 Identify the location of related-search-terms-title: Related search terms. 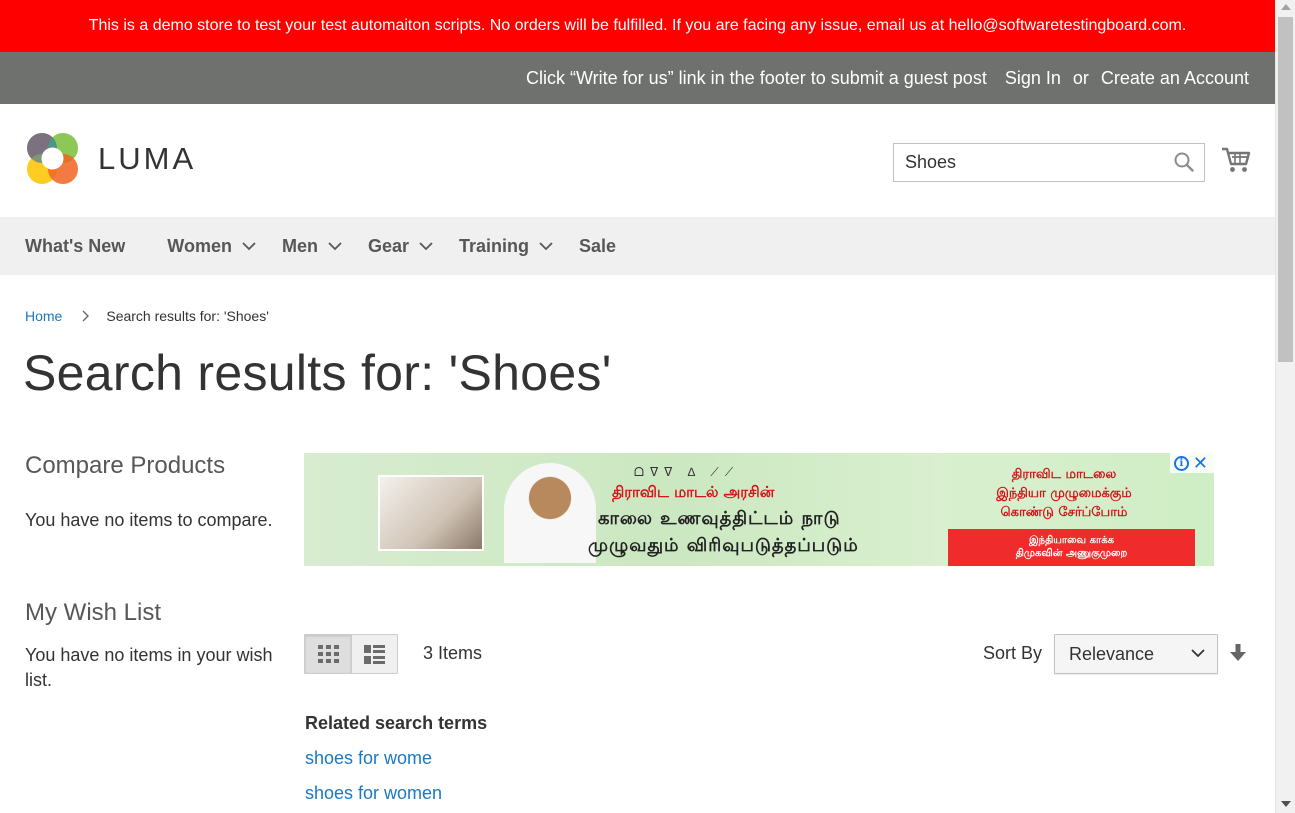
(396, 723).